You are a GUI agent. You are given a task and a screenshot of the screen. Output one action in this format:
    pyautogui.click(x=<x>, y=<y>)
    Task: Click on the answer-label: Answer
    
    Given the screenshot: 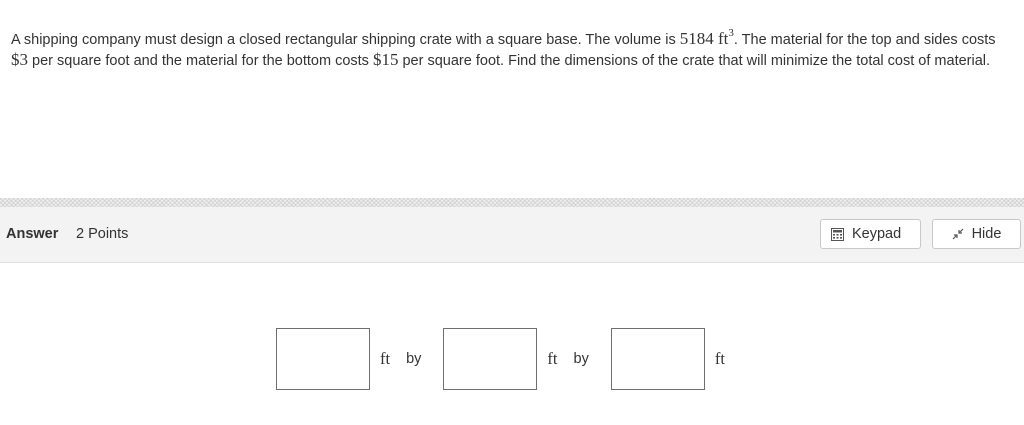 What is the action you would take?
    pyautogui.click(x=32, y=234)
    